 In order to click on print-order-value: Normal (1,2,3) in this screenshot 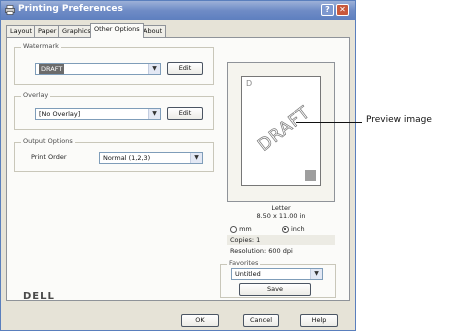, I will do `click(127, 158)`.